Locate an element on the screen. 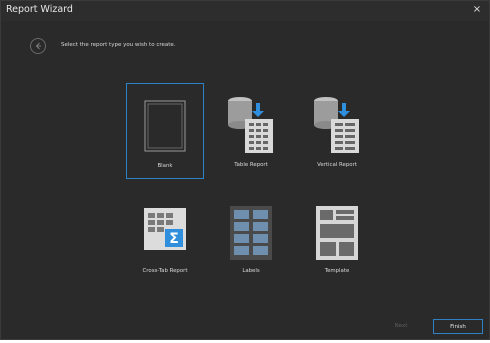 The image size is (490, 343). report-type-label: Table Report is located at coordinates (251, 165).